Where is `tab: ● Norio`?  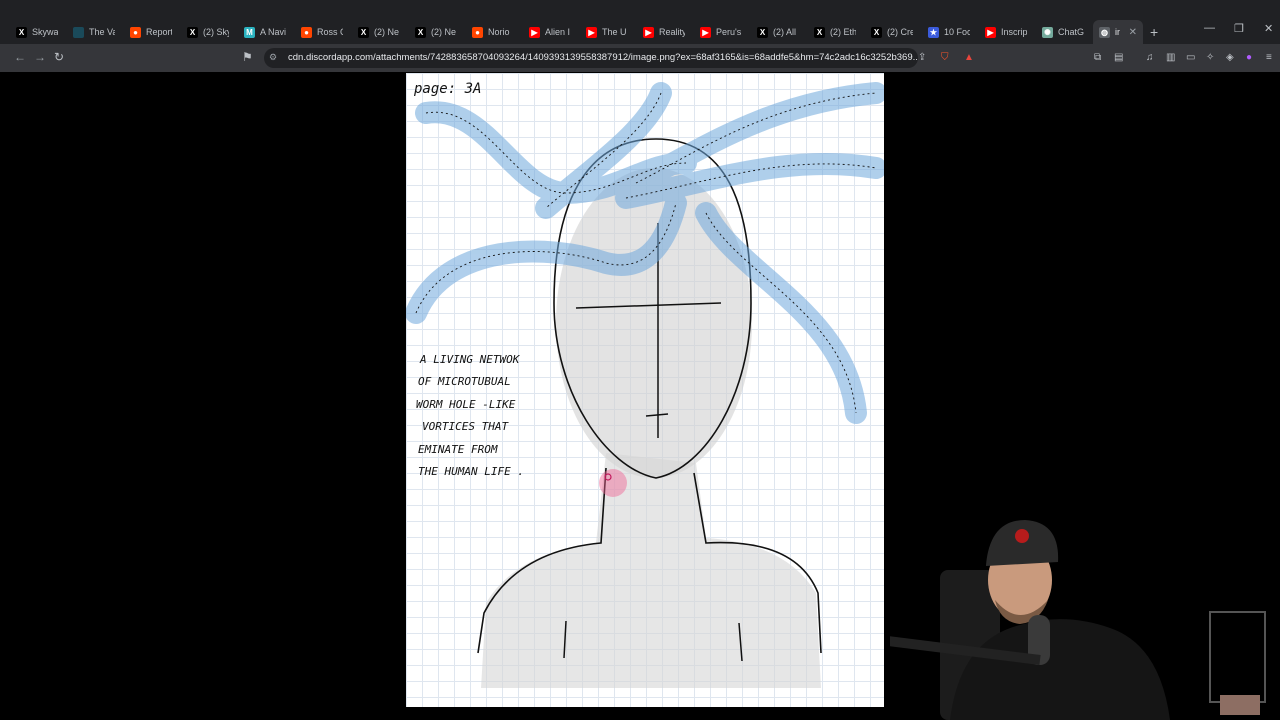 tab: ● Norio is located at coordinates (493, 32).